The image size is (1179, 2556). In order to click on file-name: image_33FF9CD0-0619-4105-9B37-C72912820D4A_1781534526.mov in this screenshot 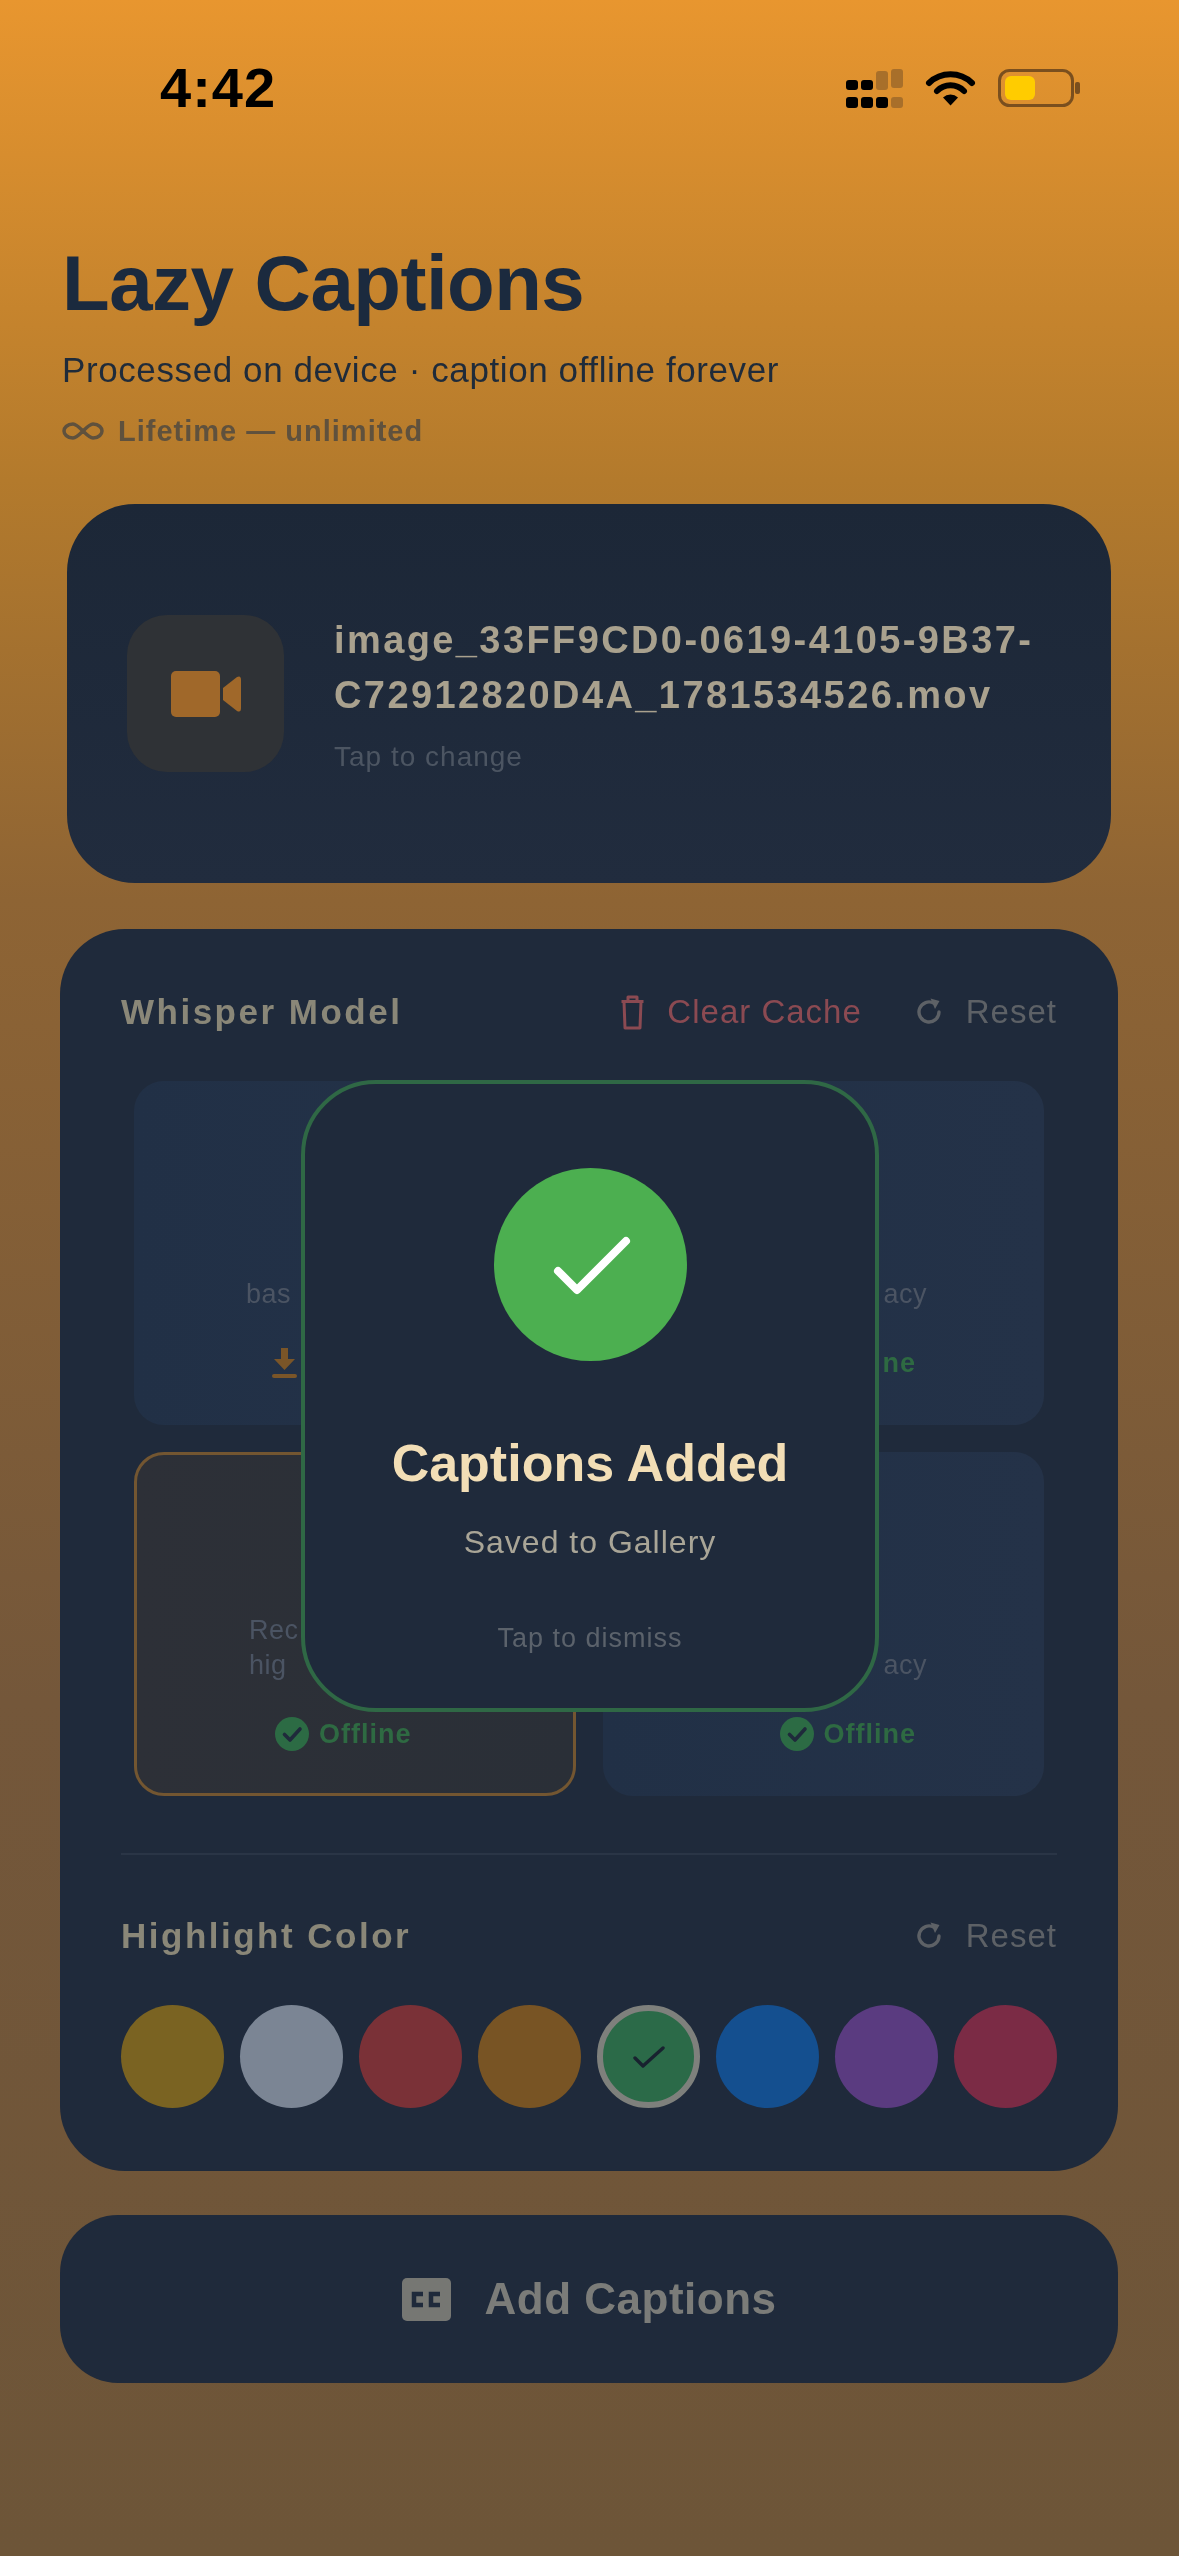, I will do `click(684, 667)`.